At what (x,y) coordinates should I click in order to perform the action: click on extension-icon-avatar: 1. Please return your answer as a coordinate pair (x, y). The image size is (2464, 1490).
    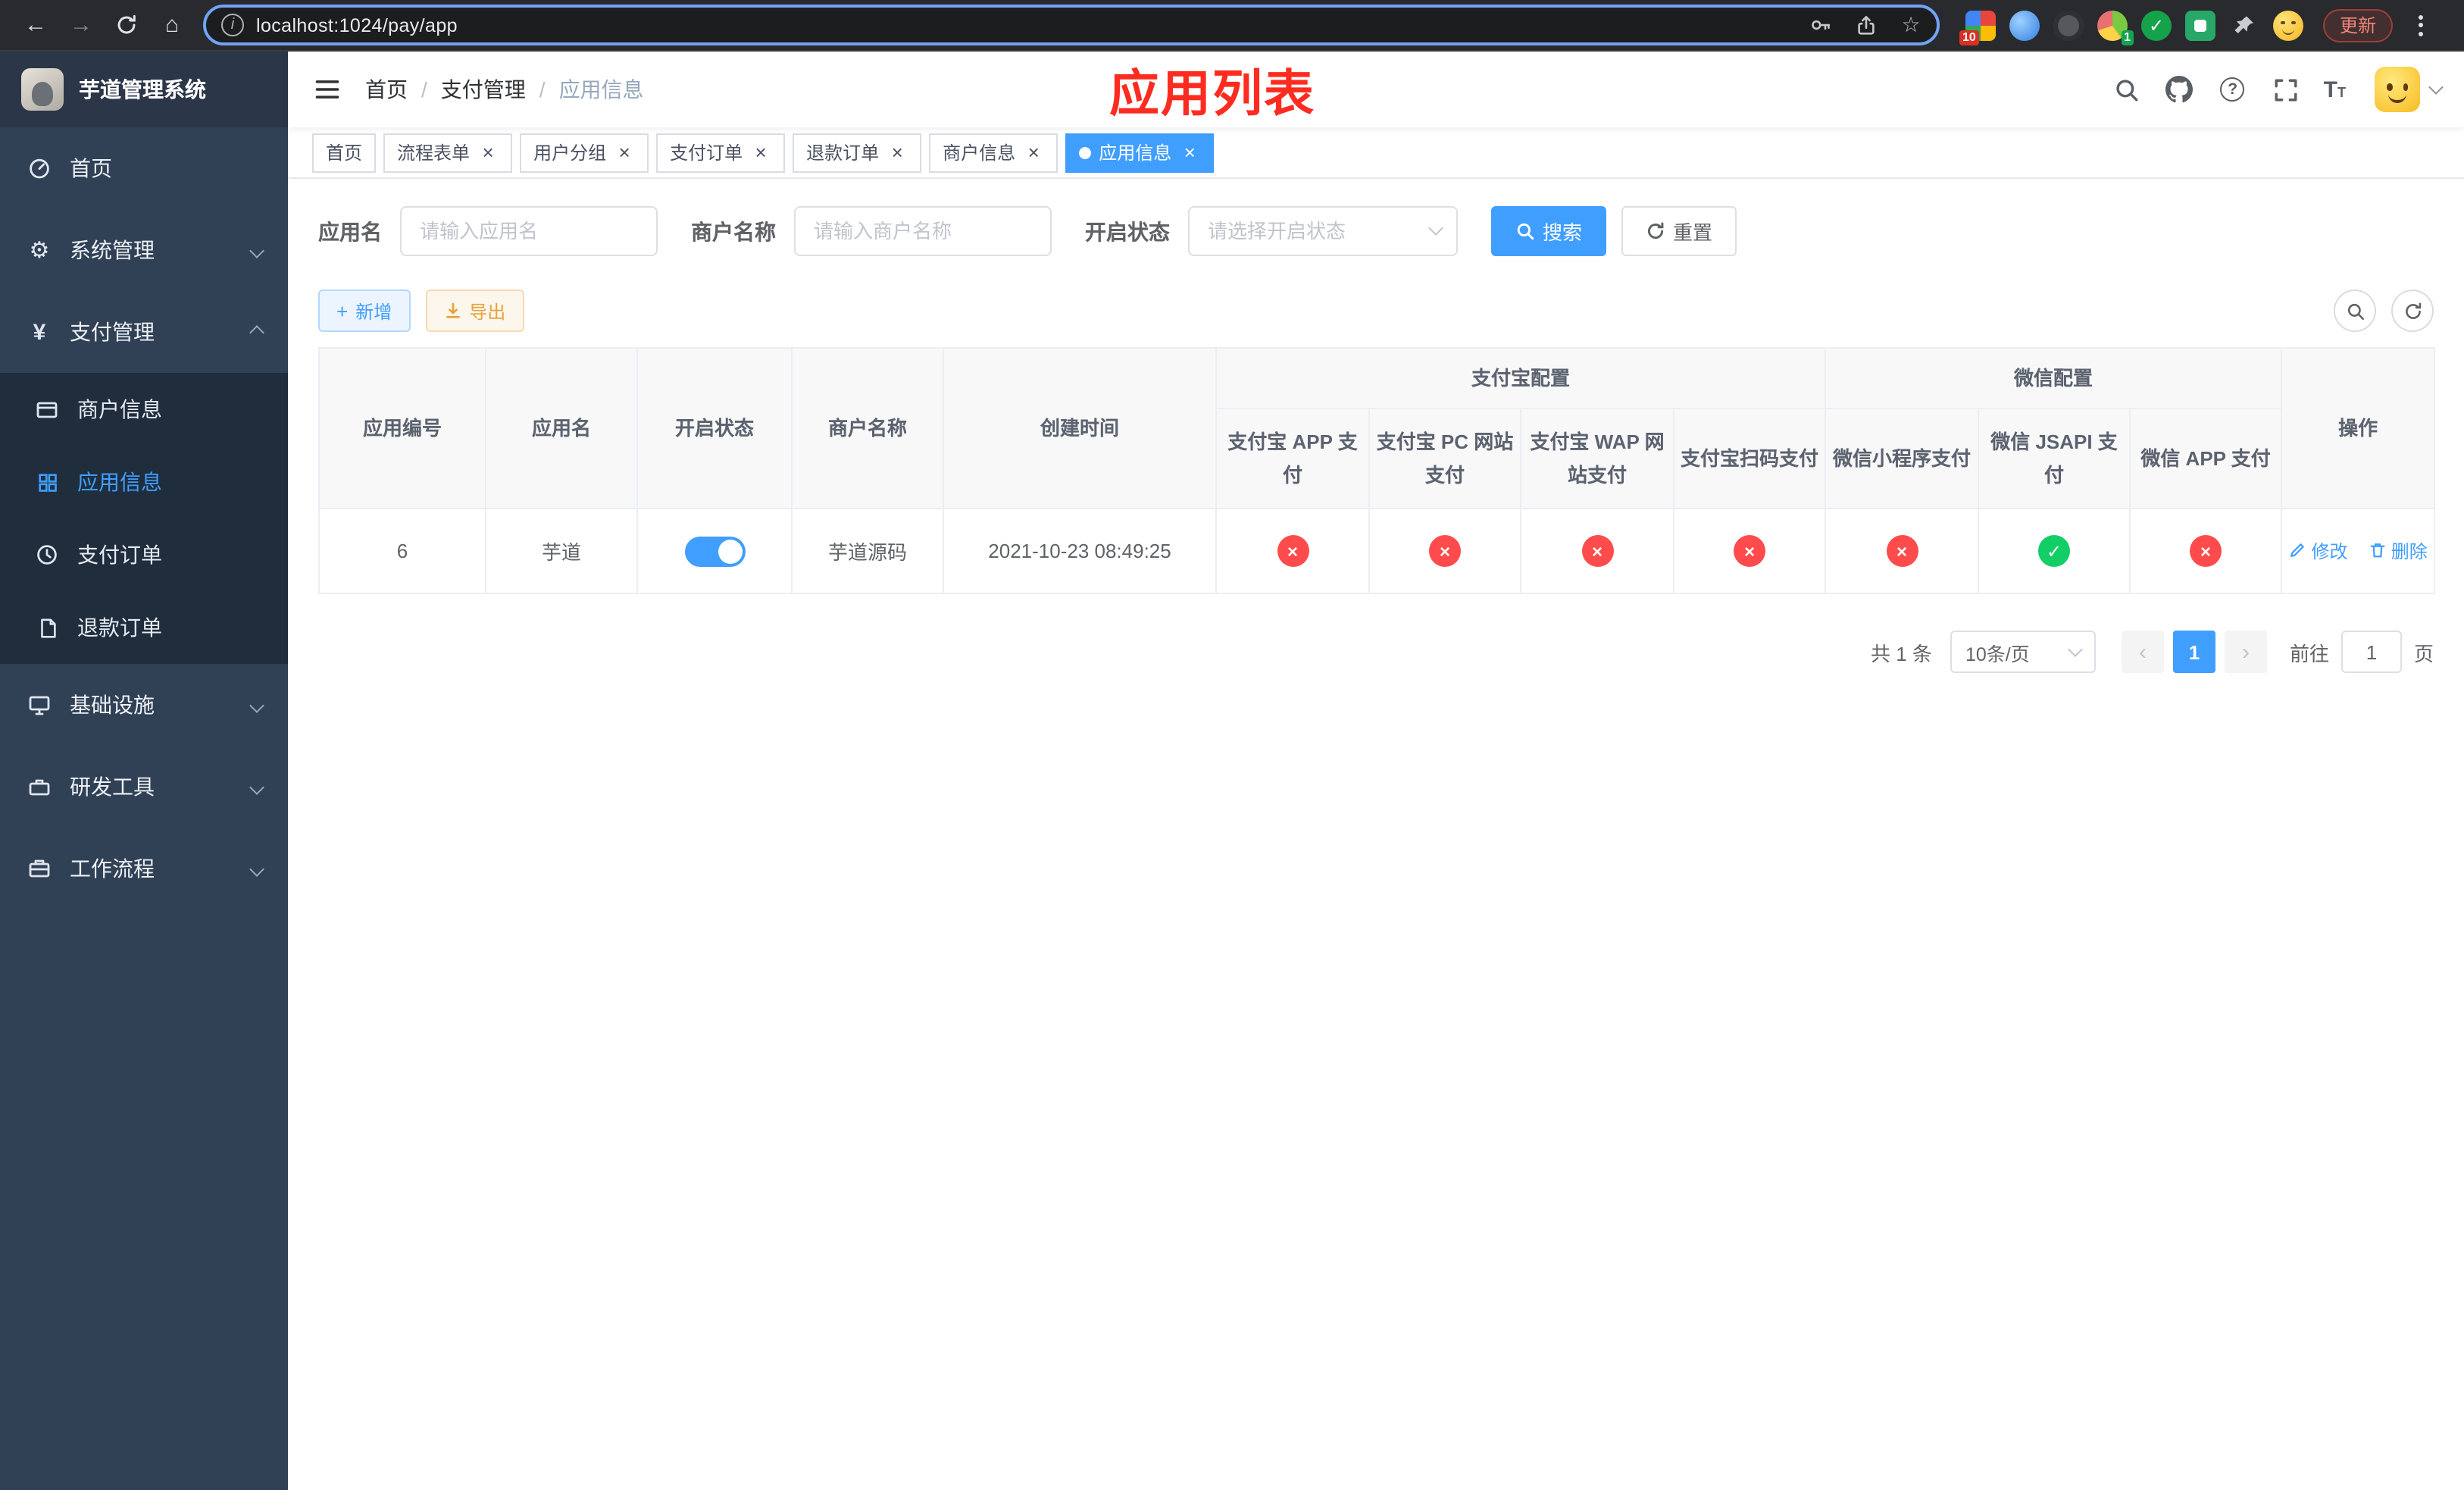
    Looking at the image, I should click on (2115, 28).